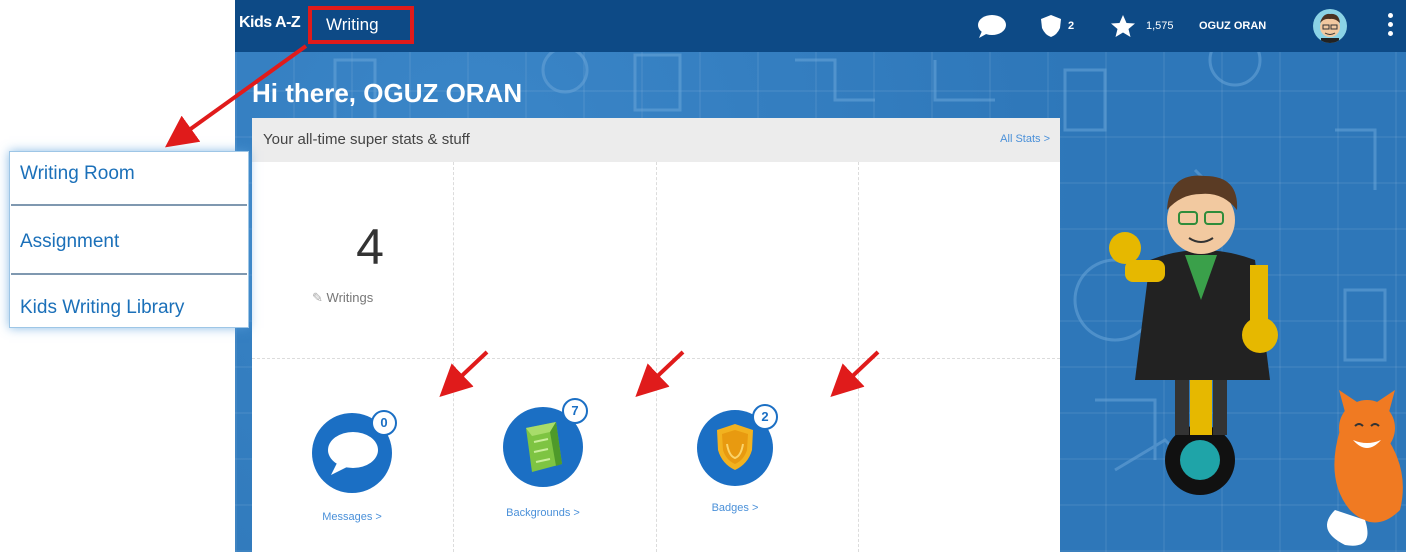 The width and height of the screenshot is (1410, 552). Describe the element at coordinates (464, 373) in the screenshot. I see `arrow-to-messages` at that location.